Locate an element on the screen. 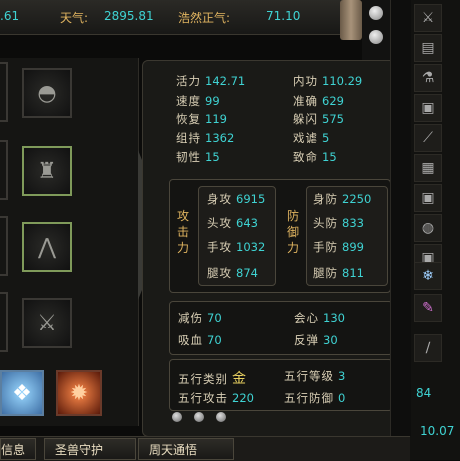 The width and height of the screenshot is (460, 461). defense-title: 防御力 is located at coordinates (292, 232).